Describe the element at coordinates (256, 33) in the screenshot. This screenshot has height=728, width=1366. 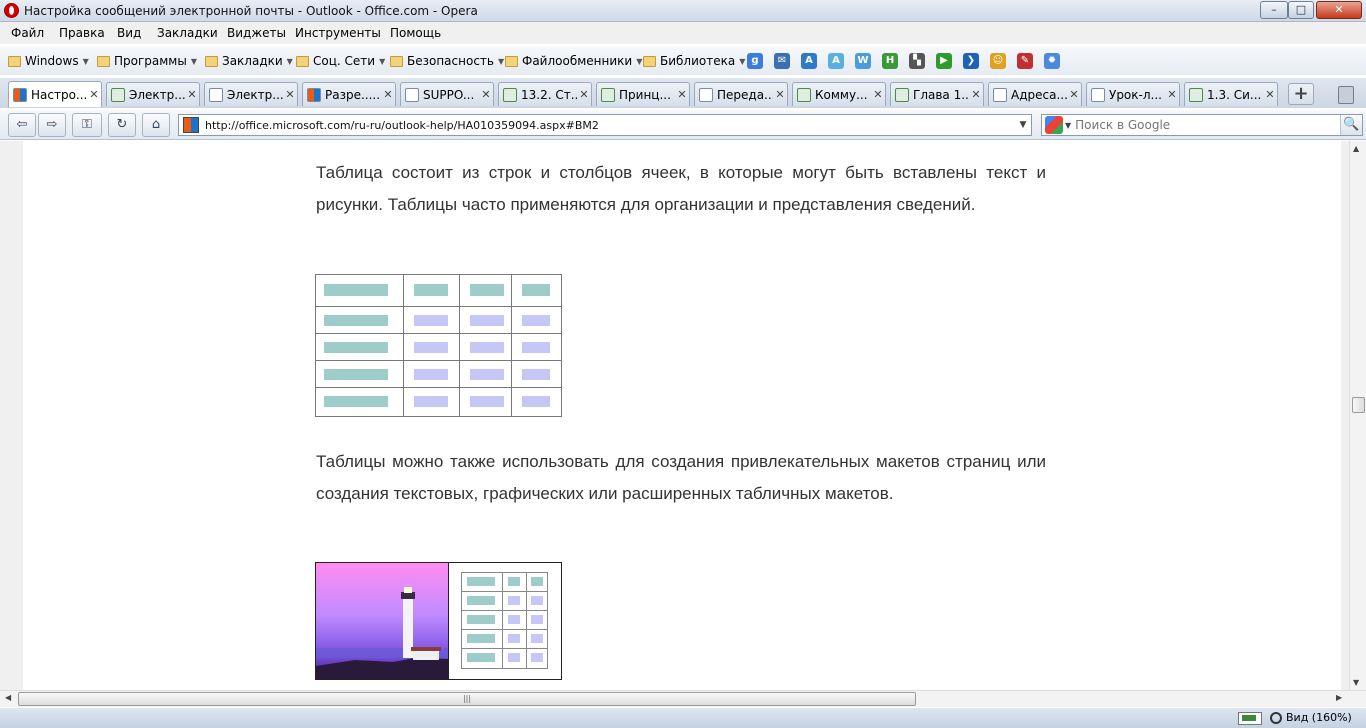
I see `menu-widgets: Виджеты` at that location.